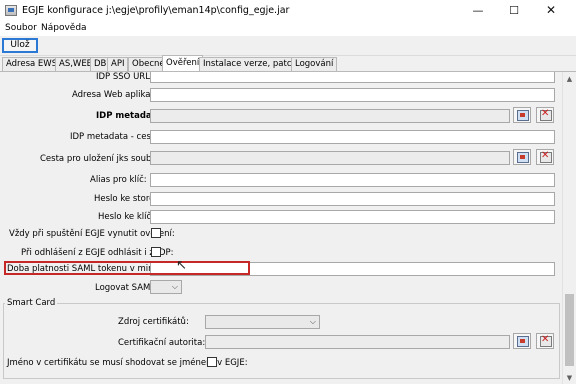 The image size is (576, 384). Describe the element at coordinates (569, 79) in the screenshot. I see `scroll-up-icon: ▲` at that location.